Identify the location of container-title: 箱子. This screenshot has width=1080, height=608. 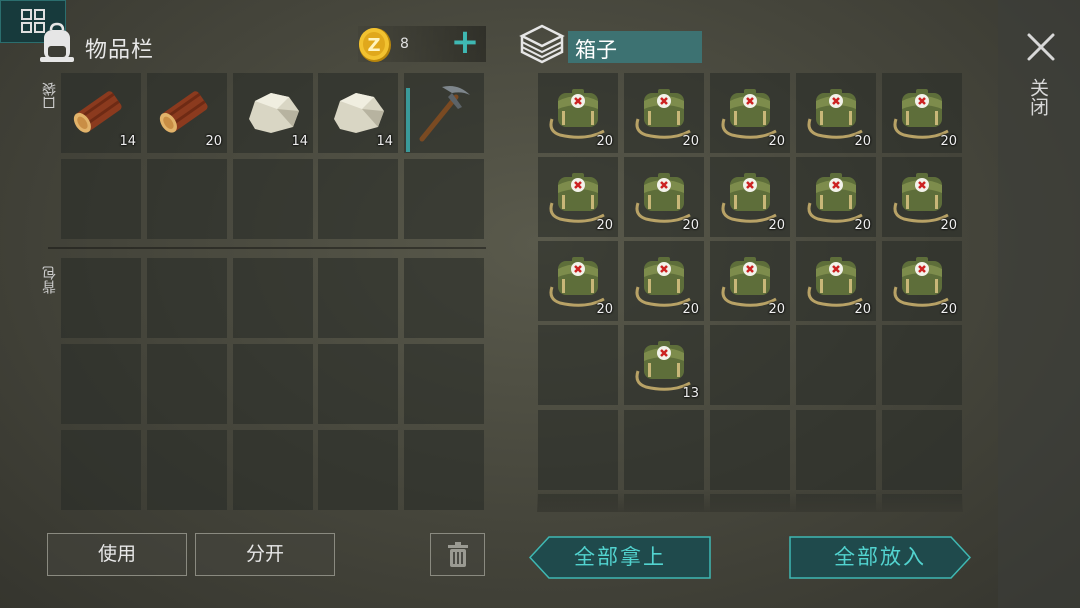
(596, 50).